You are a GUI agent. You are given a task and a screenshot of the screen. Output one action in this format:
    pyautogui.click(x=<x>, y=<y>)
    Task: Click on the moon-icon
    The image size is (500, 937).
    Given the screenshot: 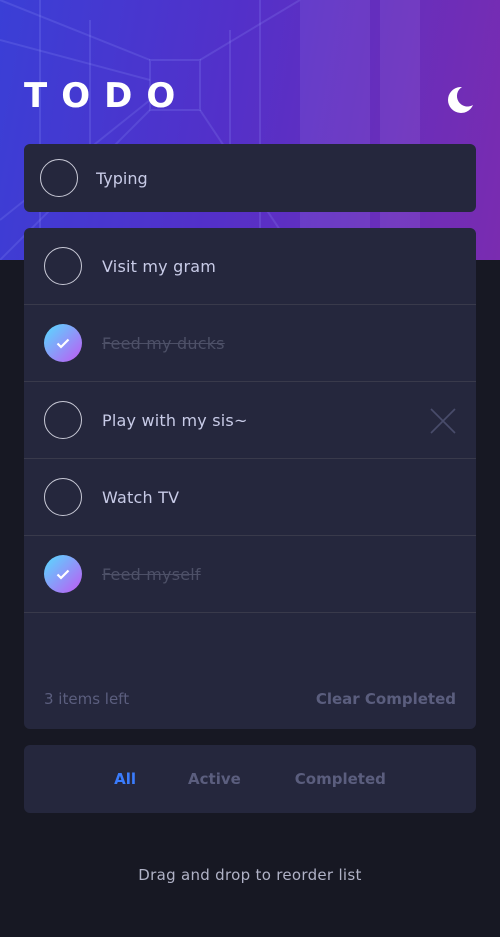 What is the action you would take?
    pyautogui.click(x=460, y=99)
    